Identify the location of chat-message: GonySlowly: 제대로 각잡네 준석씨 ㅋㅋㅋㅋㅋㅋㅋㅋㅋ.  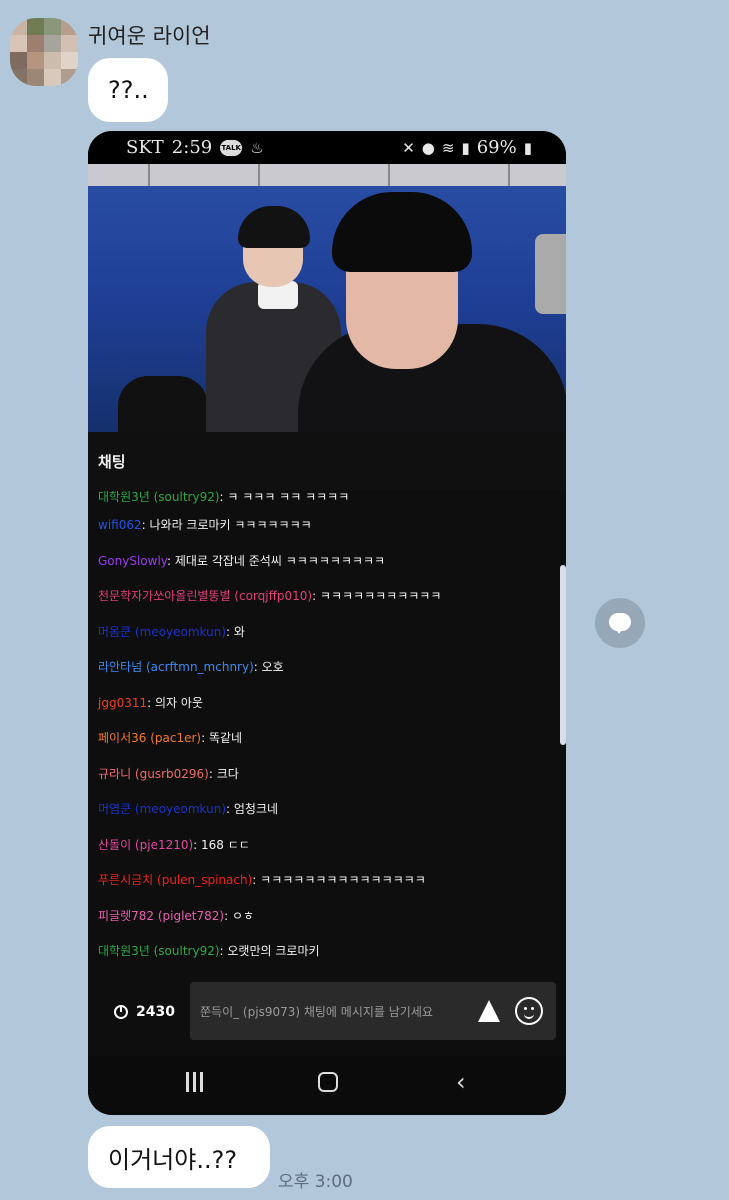
(241, 560).